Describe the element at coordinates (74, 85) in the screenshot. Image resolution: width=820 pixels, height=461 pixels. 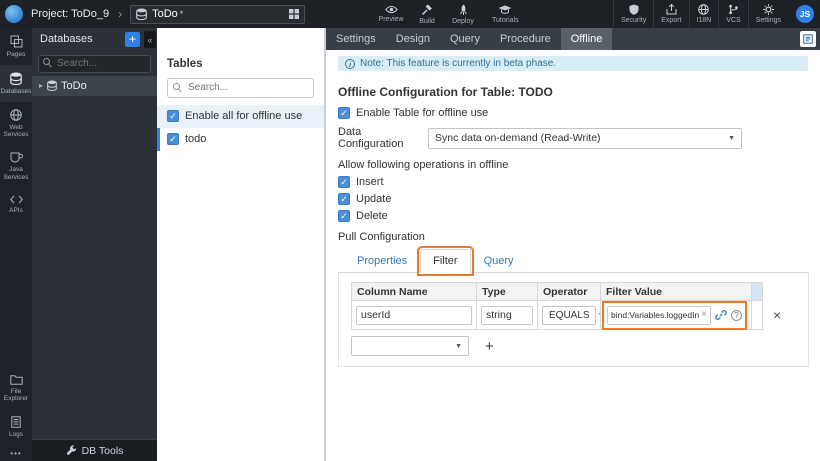
I see `database-name: ToDo` at that location.